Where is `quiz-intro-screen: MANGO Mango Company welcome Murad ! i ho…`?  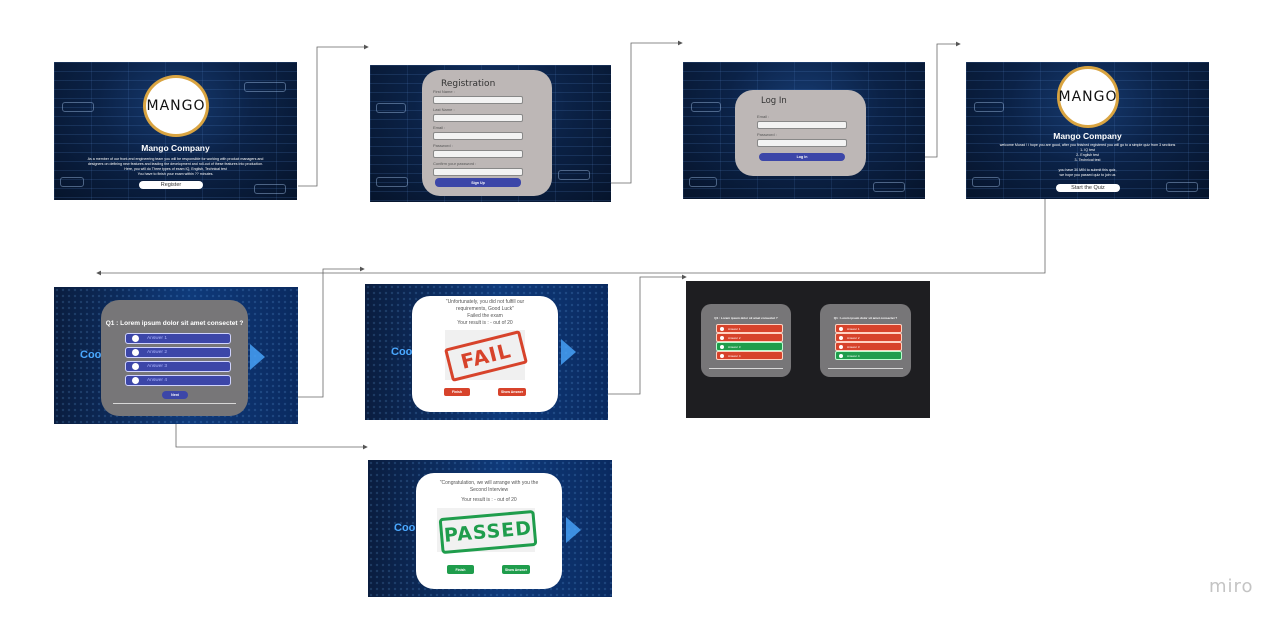
quiz-intro-screen: MANGO Mango Company welcome Murad ! i ho… is located at coordinates (1087, 130).